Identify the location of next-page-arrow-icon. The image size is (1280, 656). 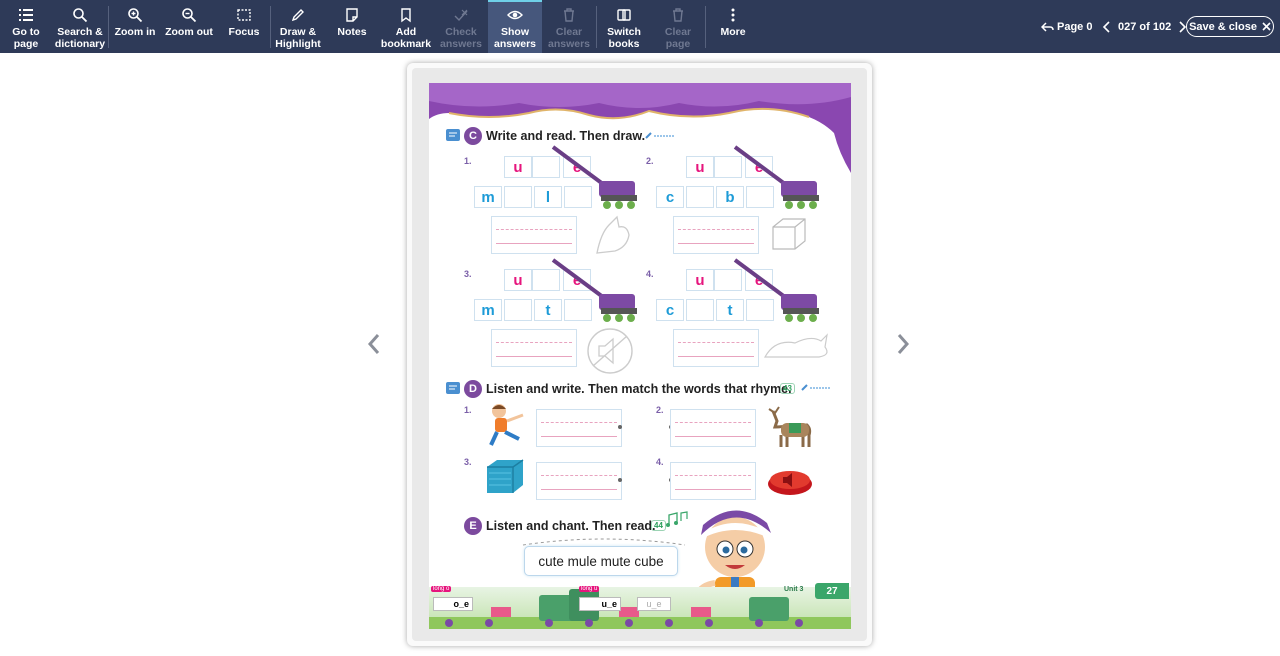
(903, 344).